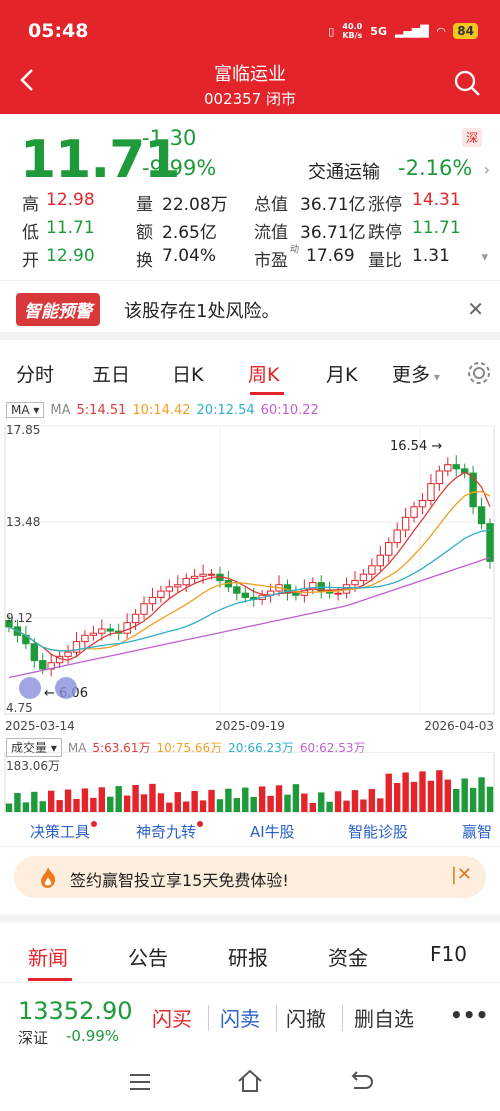 This screenshot has height=1111, width=500. Describe the element at coordinates (461, 874) in the screenshot. I see `close-icon: |✕` at that location.